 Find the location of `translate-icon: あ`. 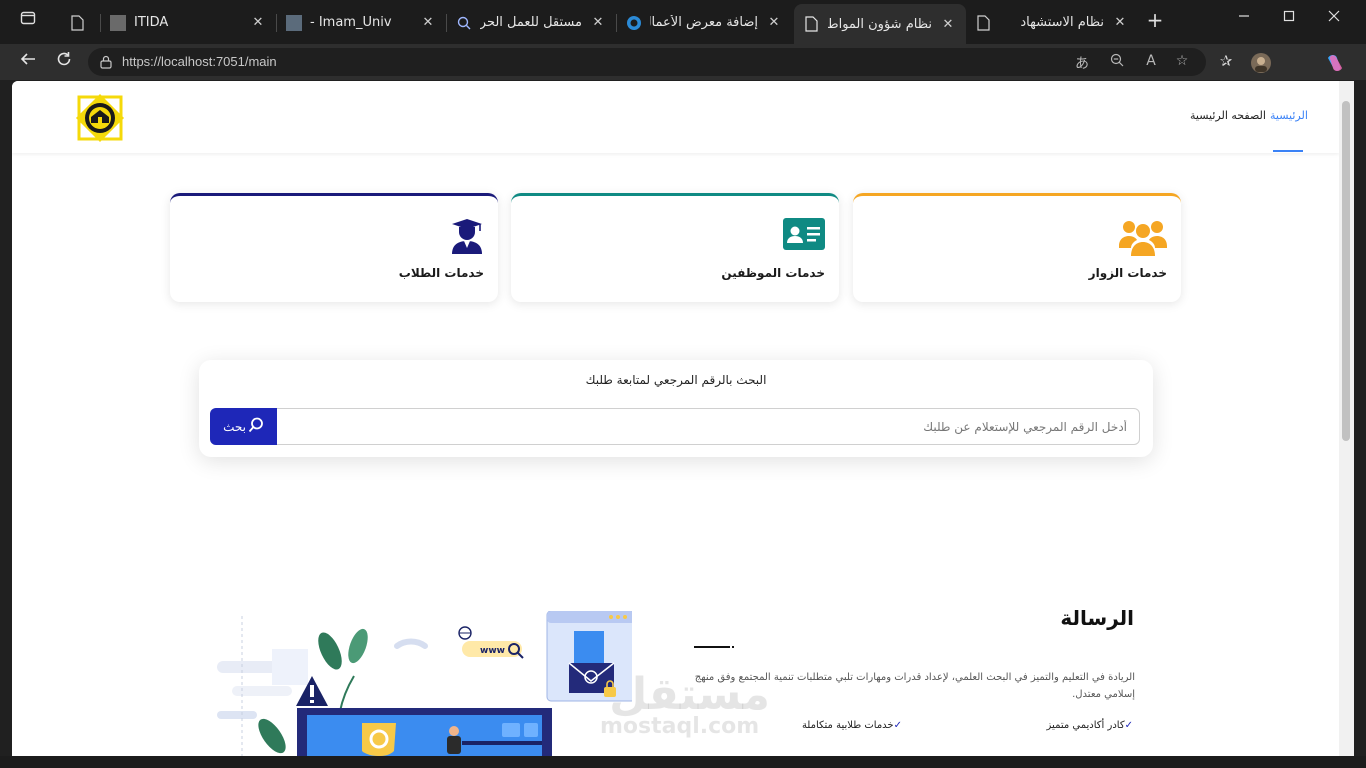

translate-icon: あ is located at coordinates (1082, 63).